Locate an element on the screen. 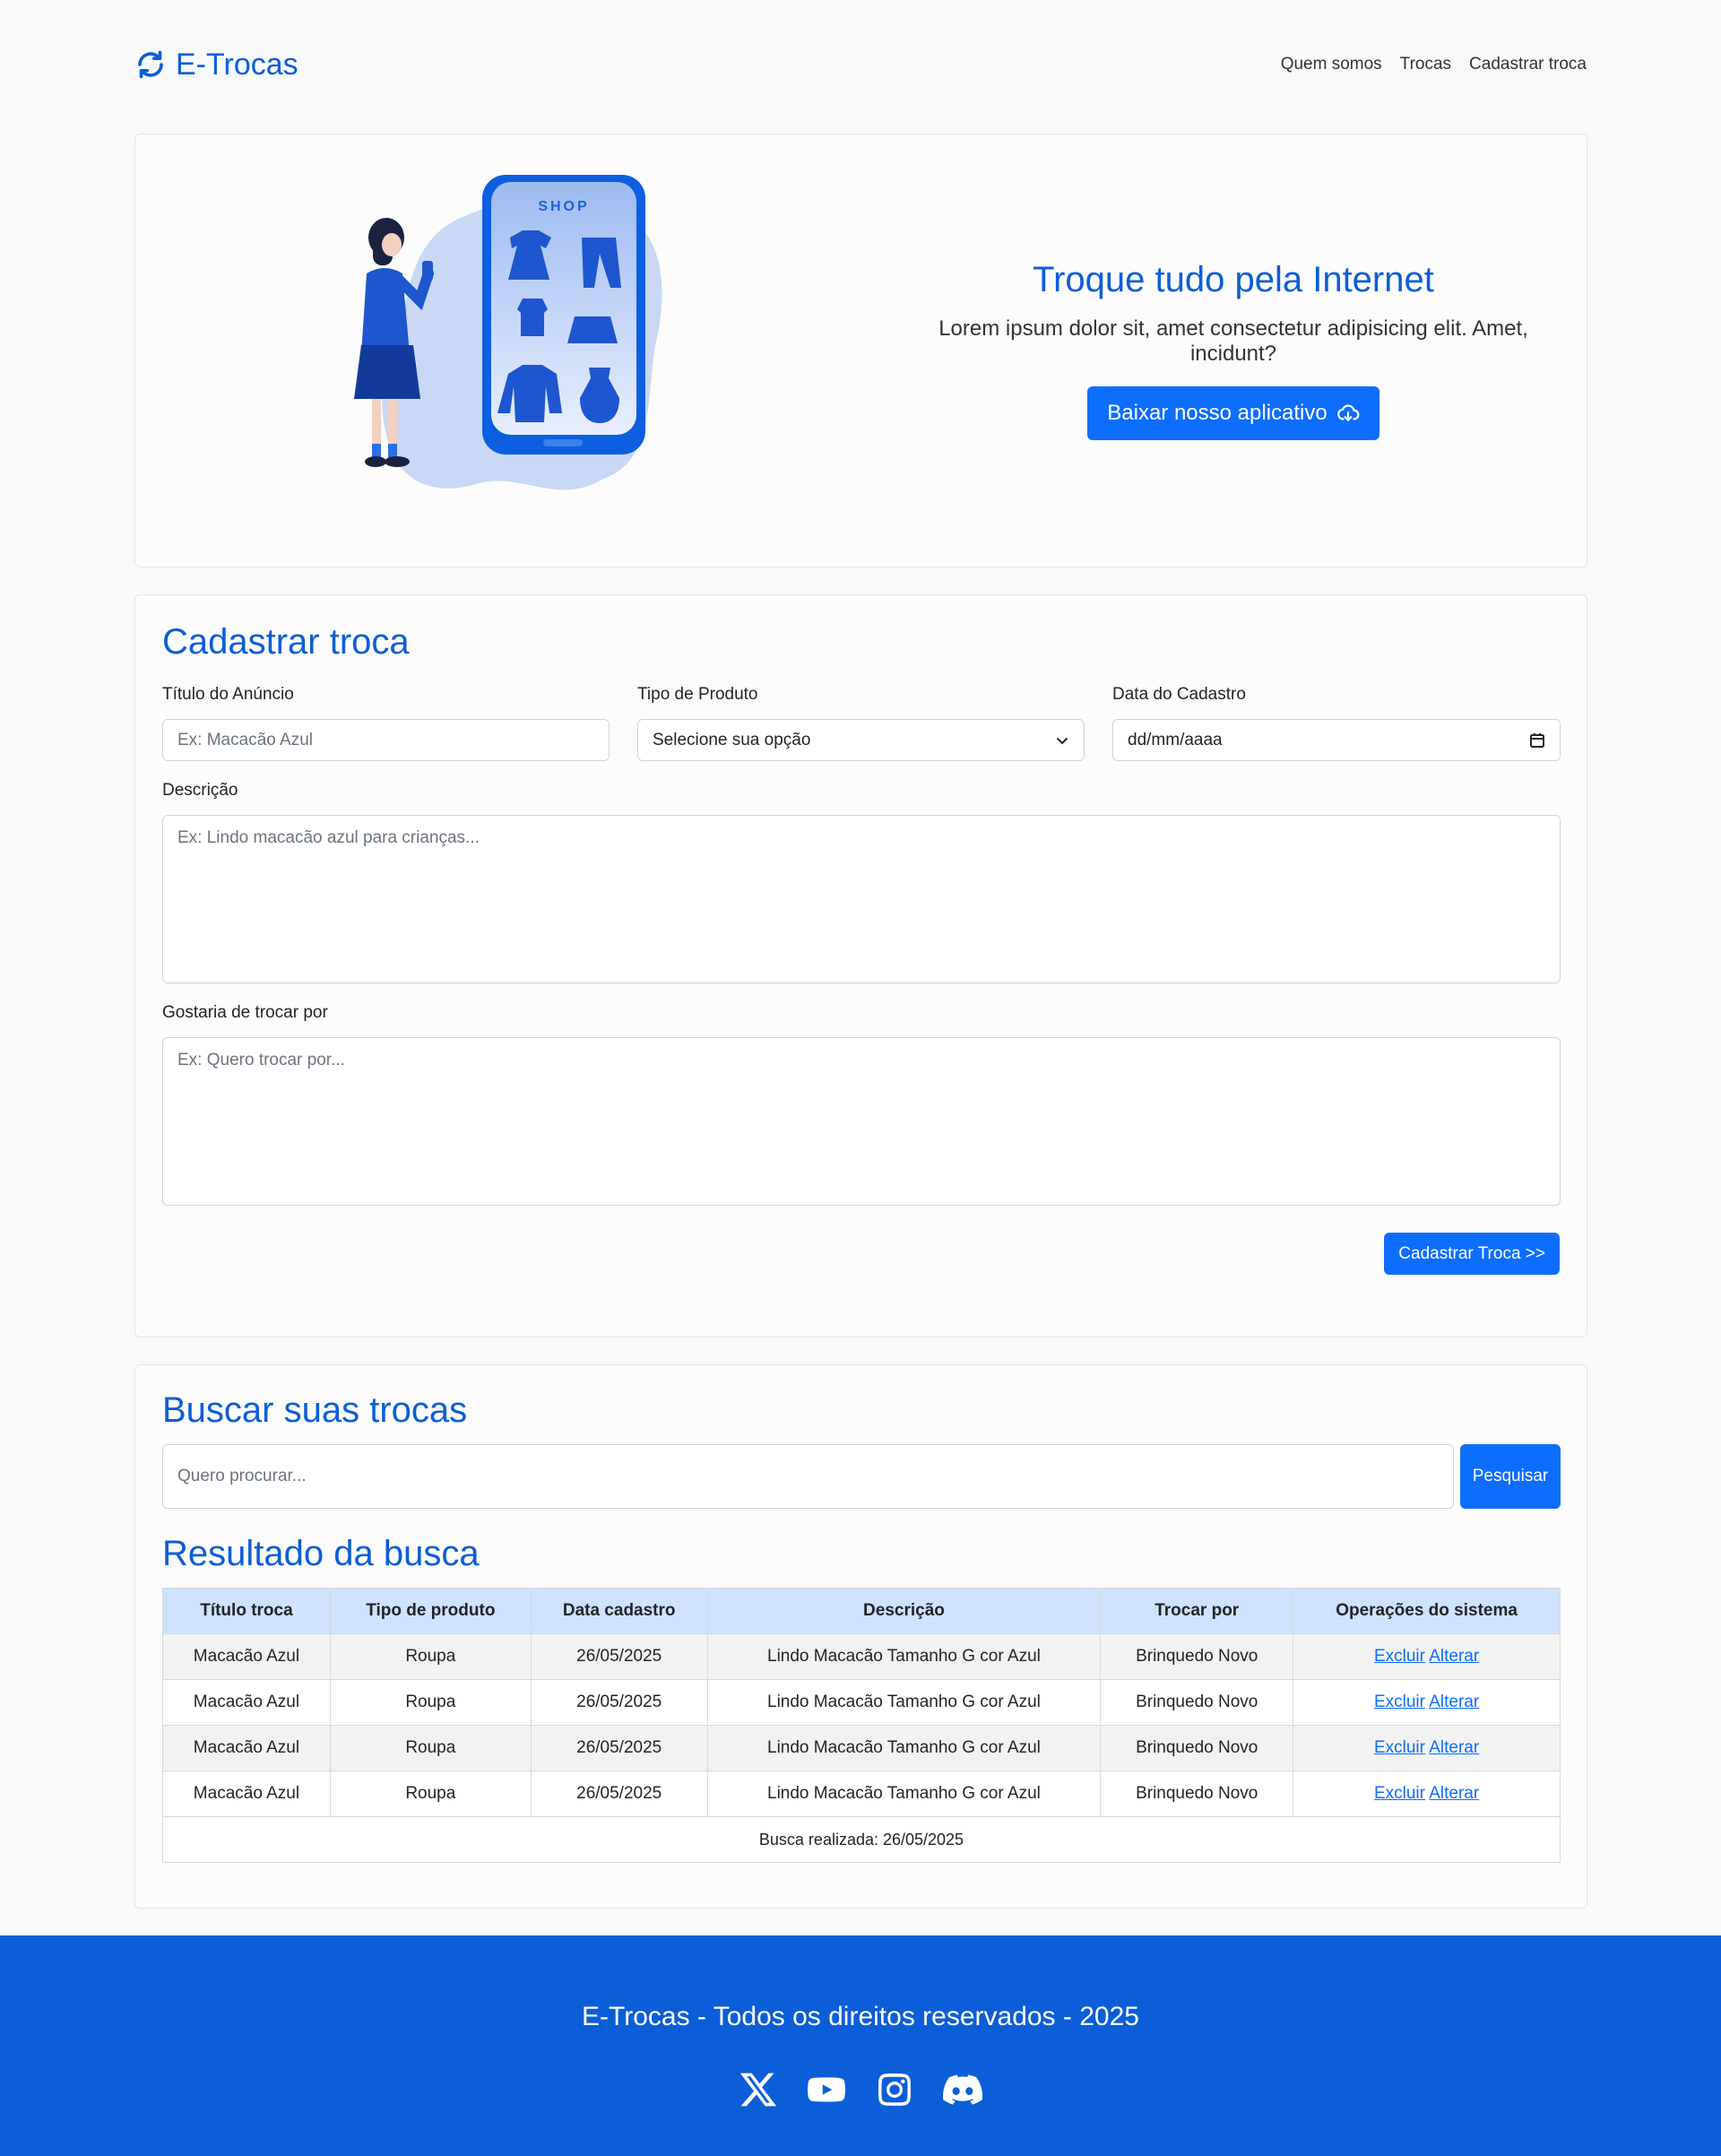  nav-cadastrar-troca: Cadastrar troca is located at coordinates (1528, 64).